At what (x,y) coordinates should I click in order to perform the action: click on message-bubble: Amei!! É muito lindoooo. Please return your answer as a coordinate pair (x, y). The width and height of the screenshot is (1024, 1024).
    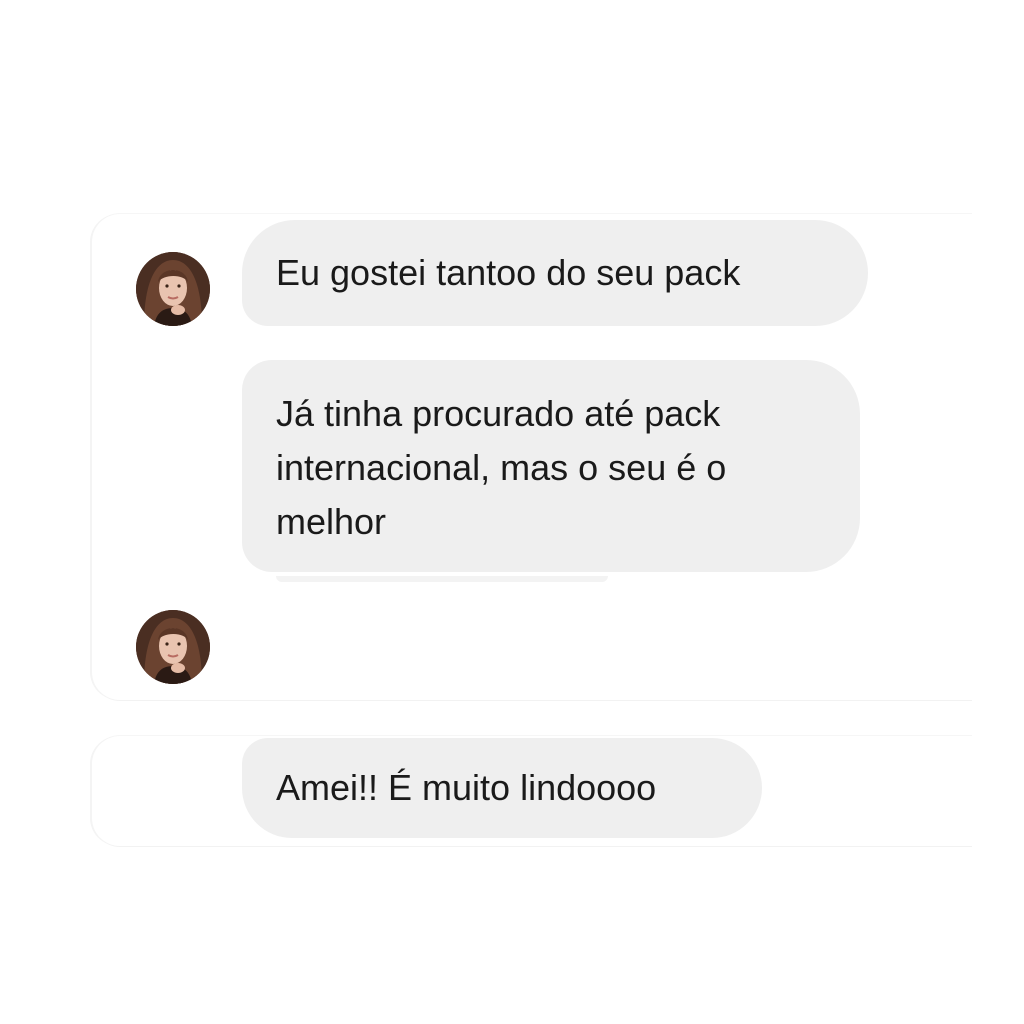
    Looking at the image, I should click on (502, 788).